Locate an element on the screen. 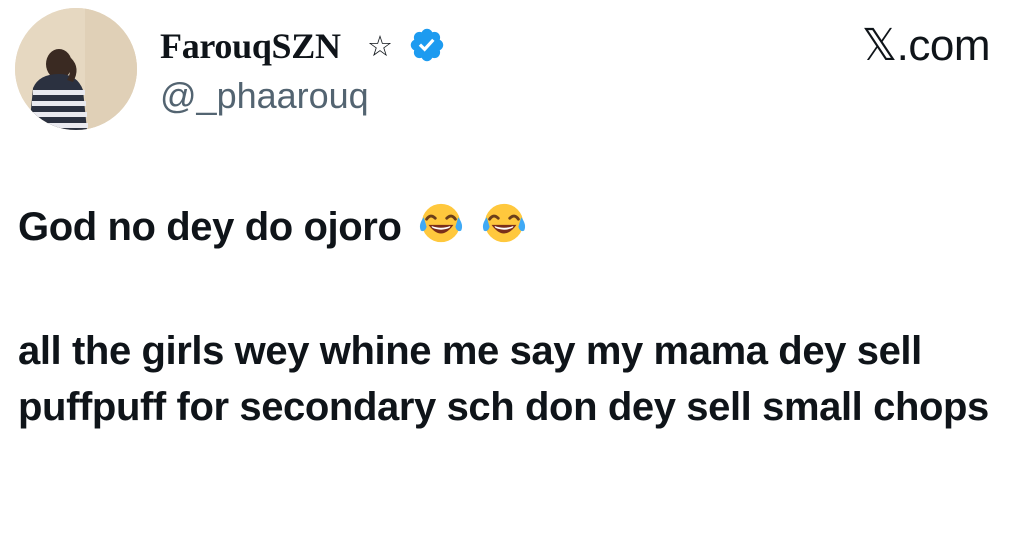 The height and width of the screenshot is (540, 1024). person-photo-icon is located at coordinates (76, 69).